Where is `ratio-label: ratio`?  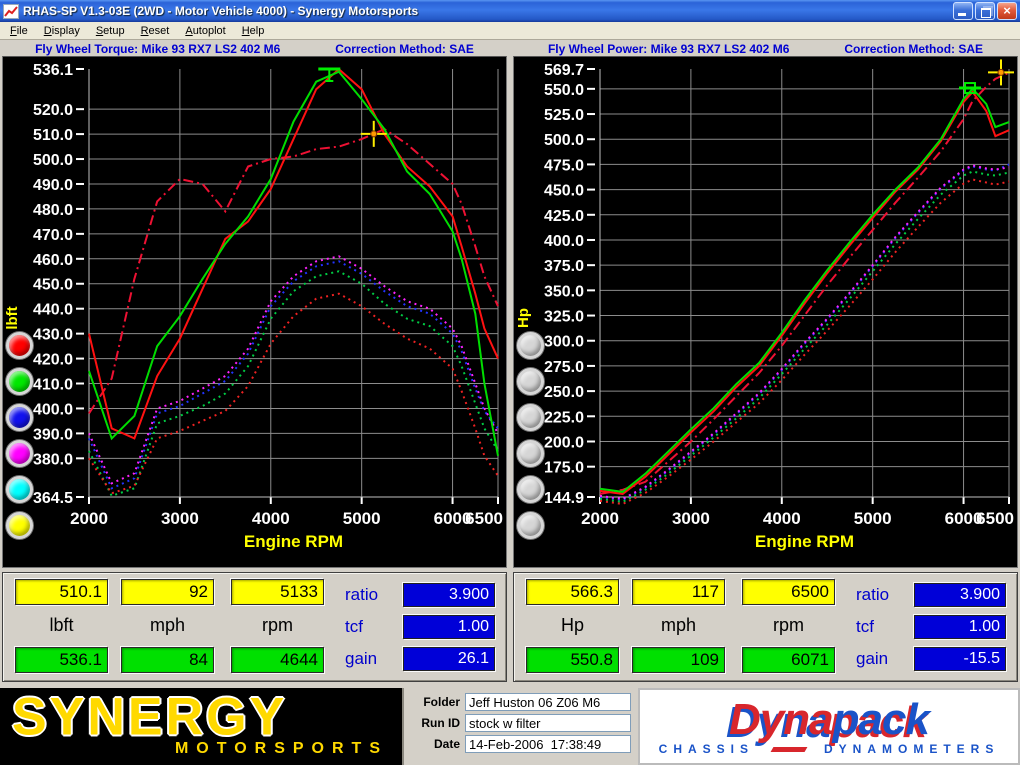
ratio-label: ratio is located at coordinates (362, 594).